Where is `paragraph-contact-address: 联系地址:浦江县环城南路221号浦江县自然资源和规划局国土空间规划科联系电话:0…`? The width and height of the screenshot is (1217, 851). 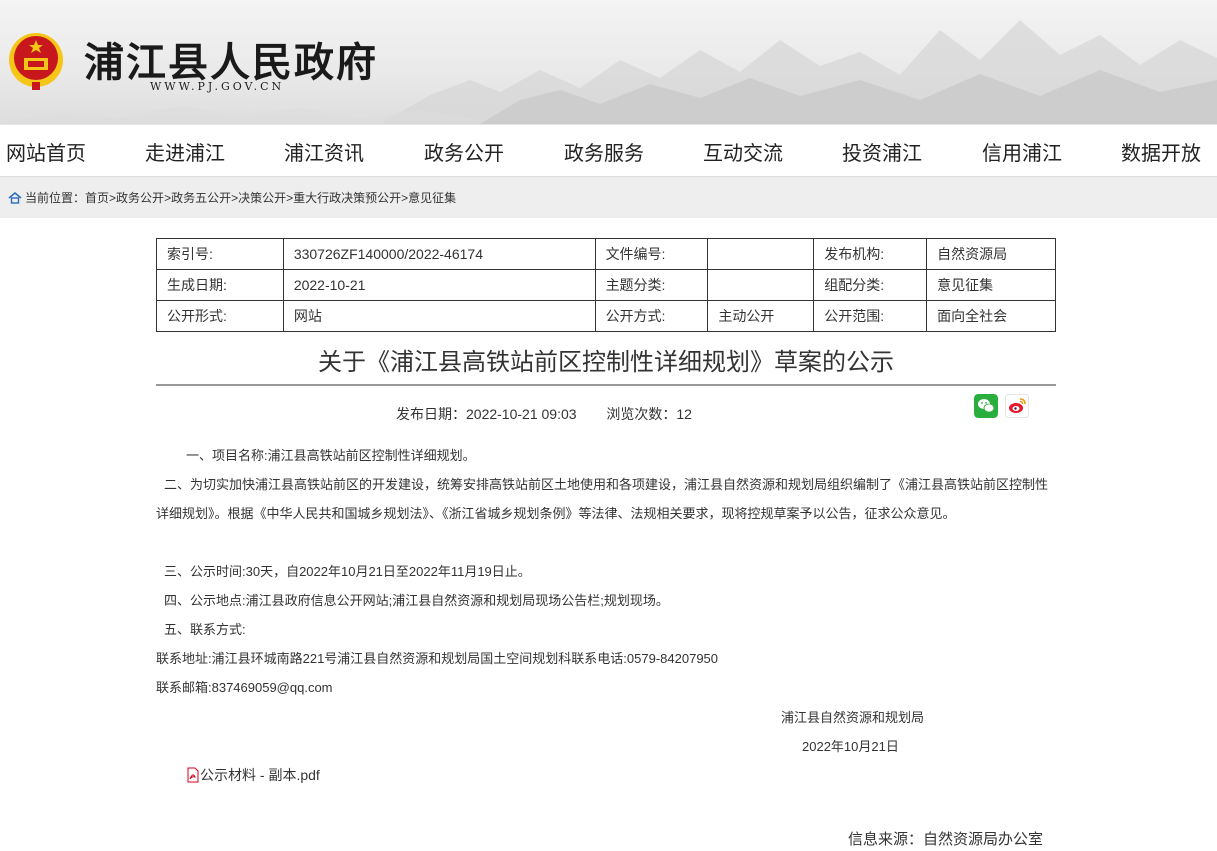 paragraph-contact-address: 联系地址:浦江县环城南路221号浦江县自然资源和规划局国土空间规划科联系电话:0… is located at coordinates (437, 658).